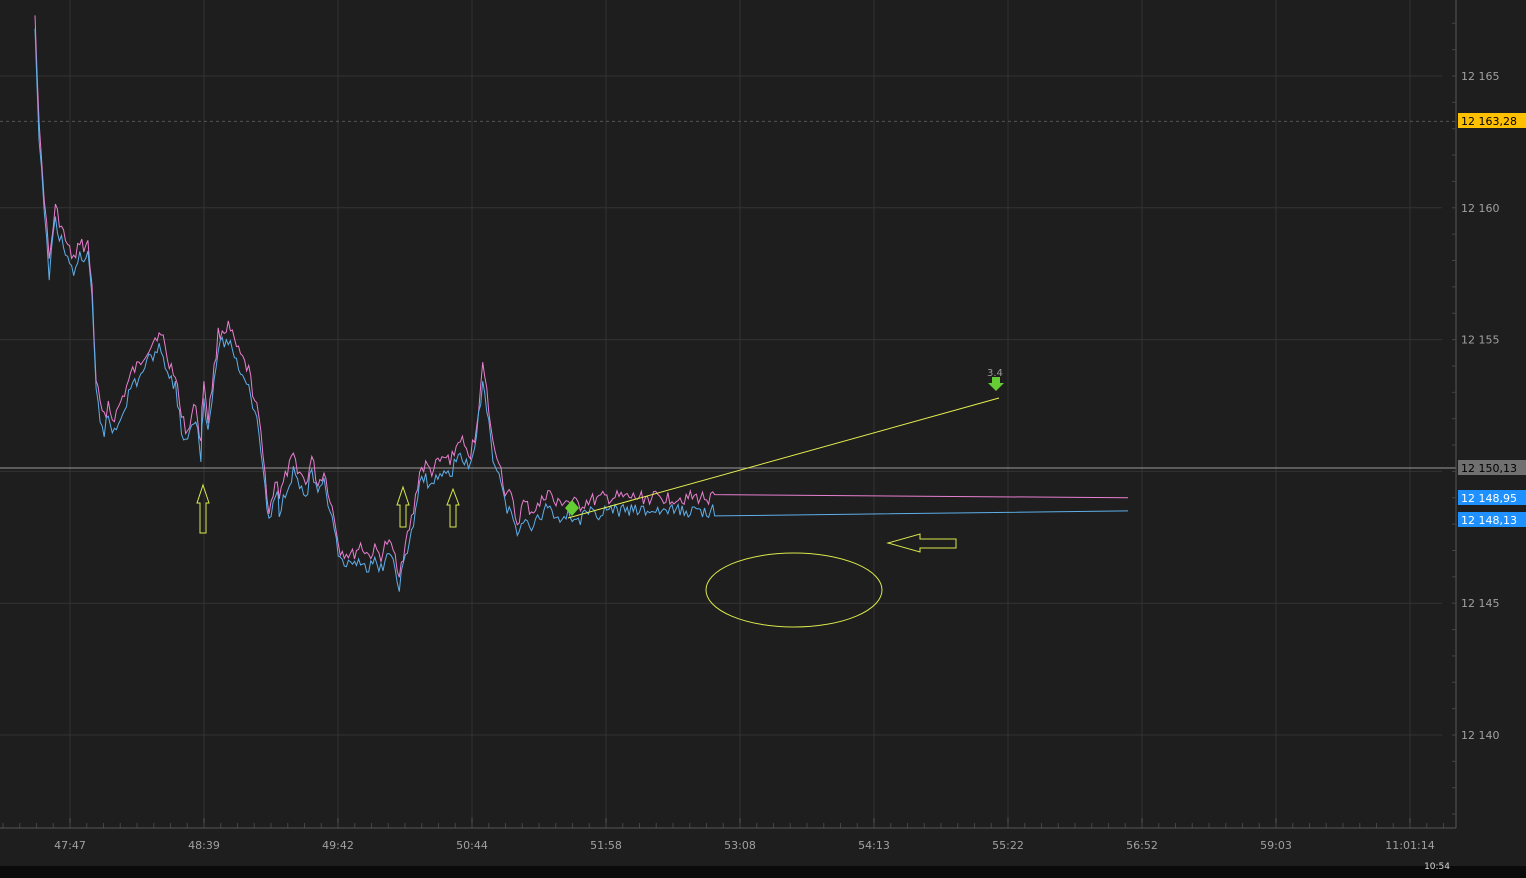 The height and width of the screenshot is (878, 1526). What do you see at coordinates (1437, 867) in the screenshot?
I see `taskbar-clock: 10:54` at bounding box center [1437, 867].